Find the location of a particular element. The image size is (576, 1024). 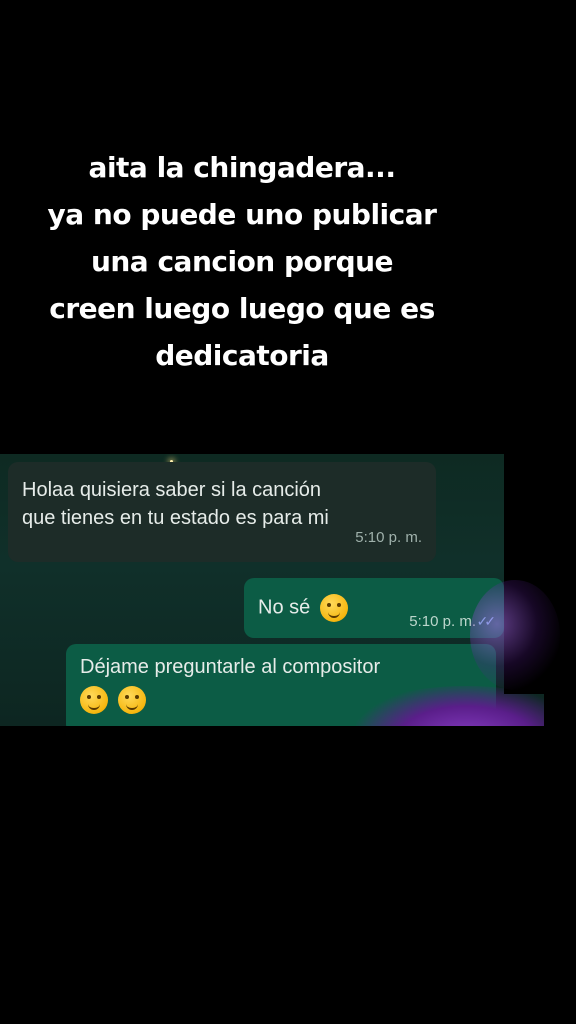

caption-line-4: creen luego luego que es is located at coordinates (242, 308).